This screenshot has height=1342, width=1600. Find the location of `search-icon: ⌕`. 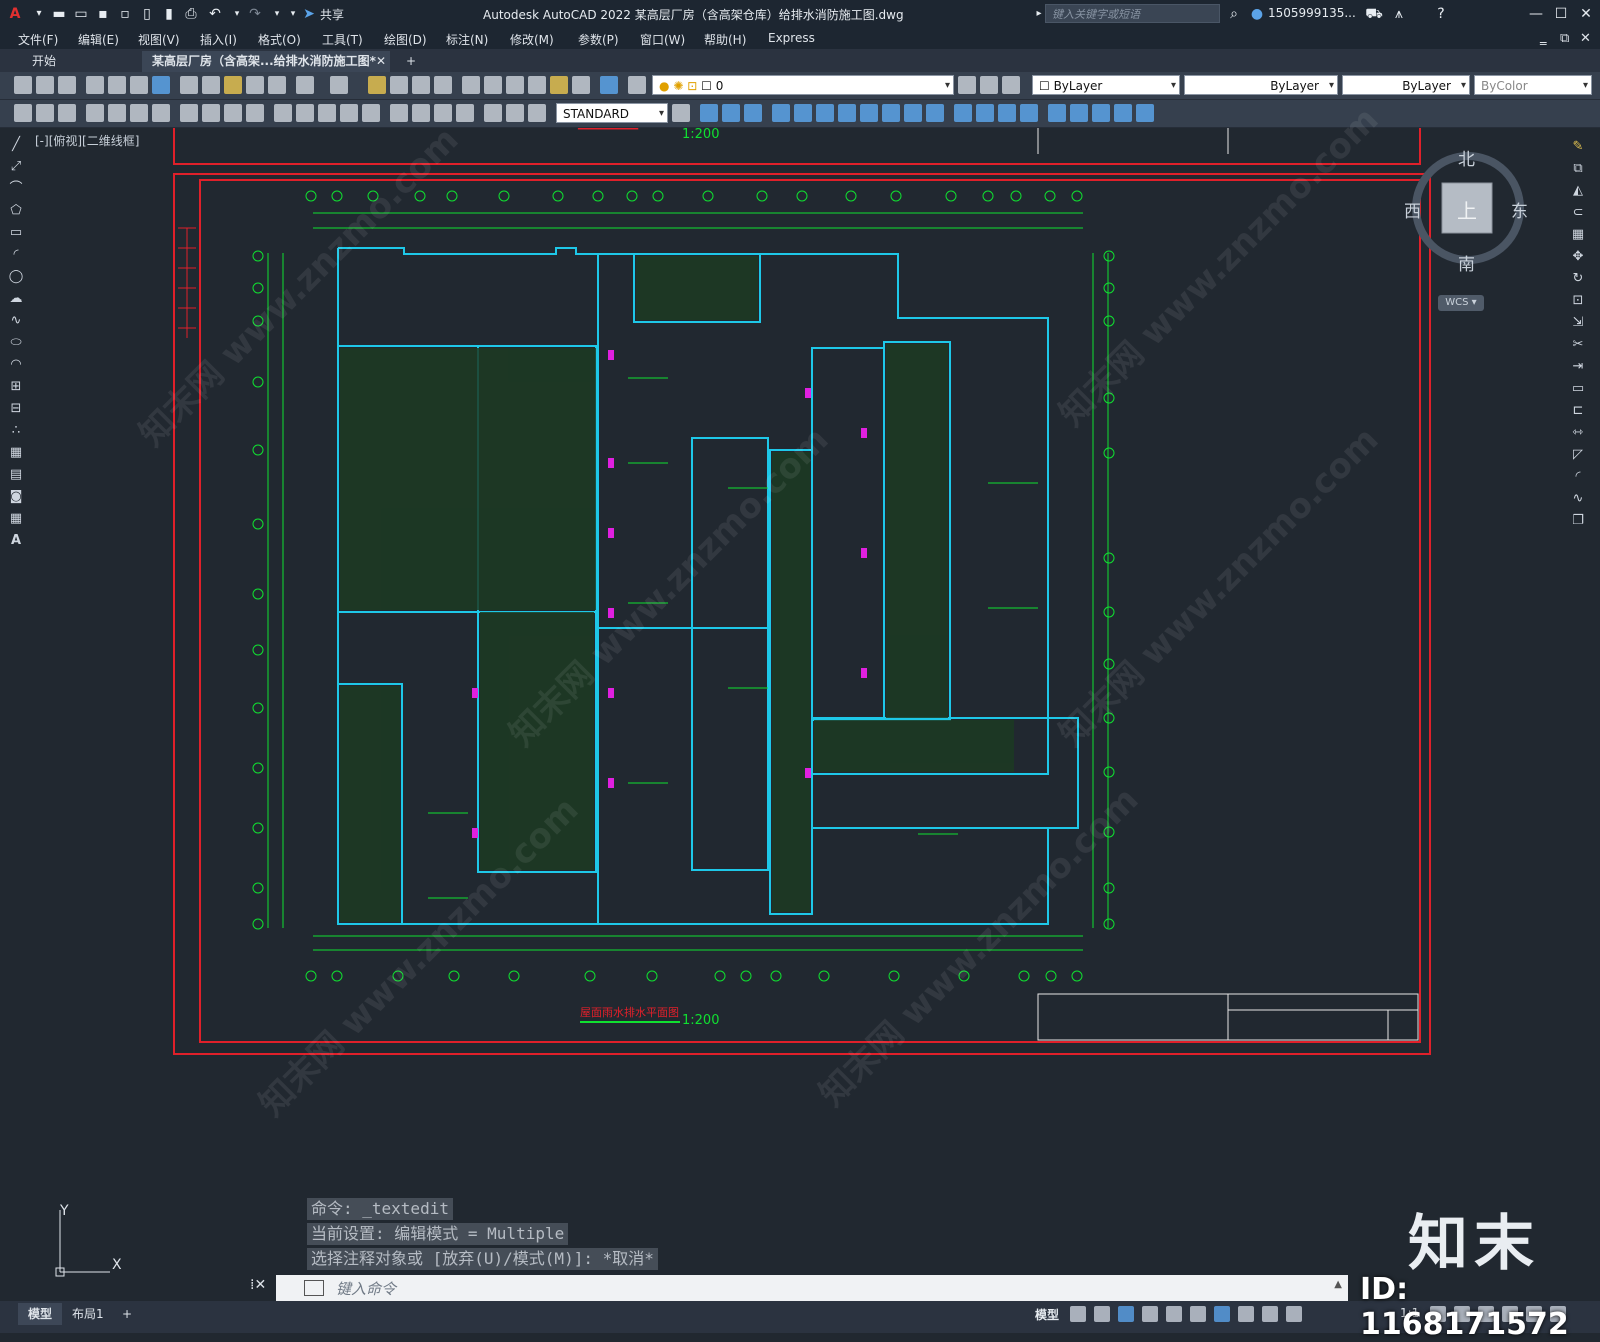

search-icon: ⌕ is located at coordinates (1234, 14).